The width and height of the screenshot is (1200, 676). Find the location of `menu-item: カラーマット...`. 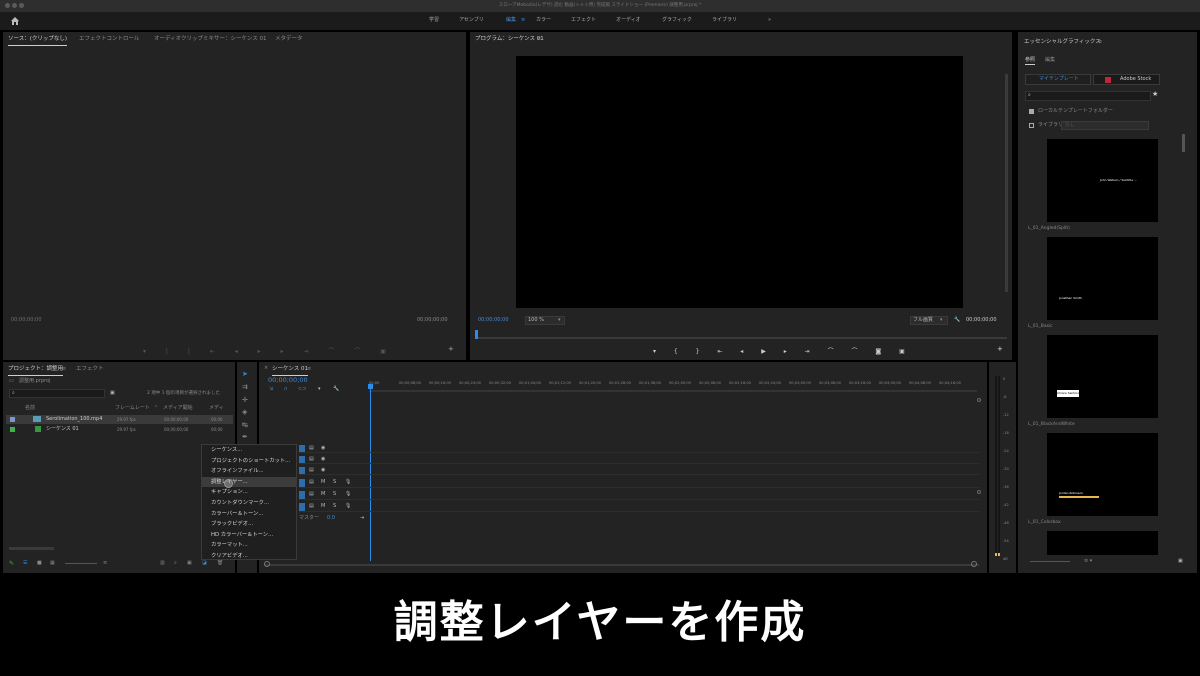

menu-item: カラーマット... is located at coordinates (249, 545).